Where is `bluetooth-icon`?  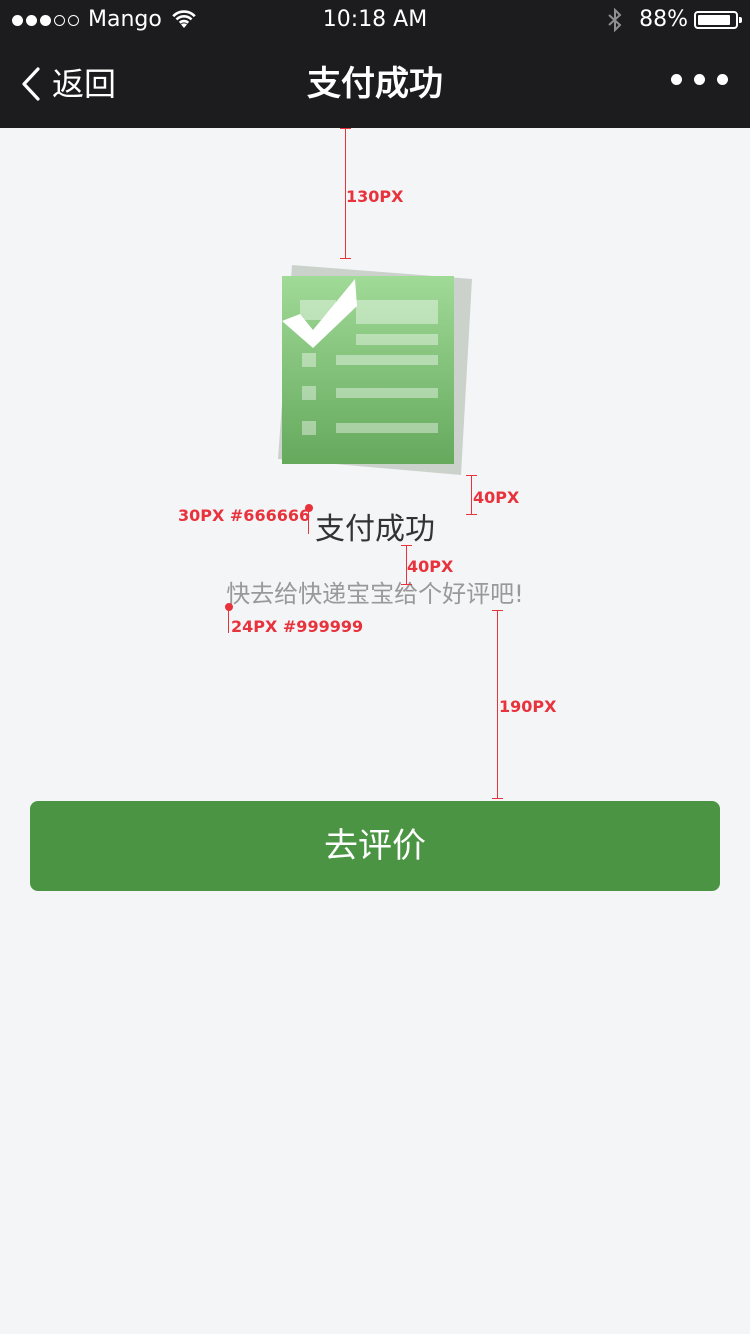
bluetooth-icon is located at coordinates (615, 20).